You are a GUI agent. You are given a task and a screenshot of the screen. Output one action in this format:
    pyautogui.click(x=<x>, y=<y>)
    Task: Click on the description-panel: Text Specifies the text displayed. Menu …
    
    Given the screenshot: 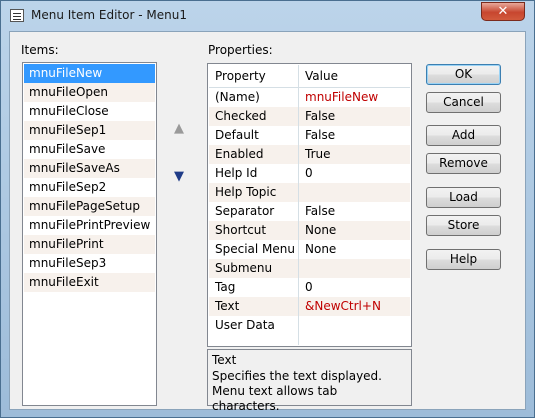 What is the action you would take?
    pyautogui.click(x=309, y=381)
    